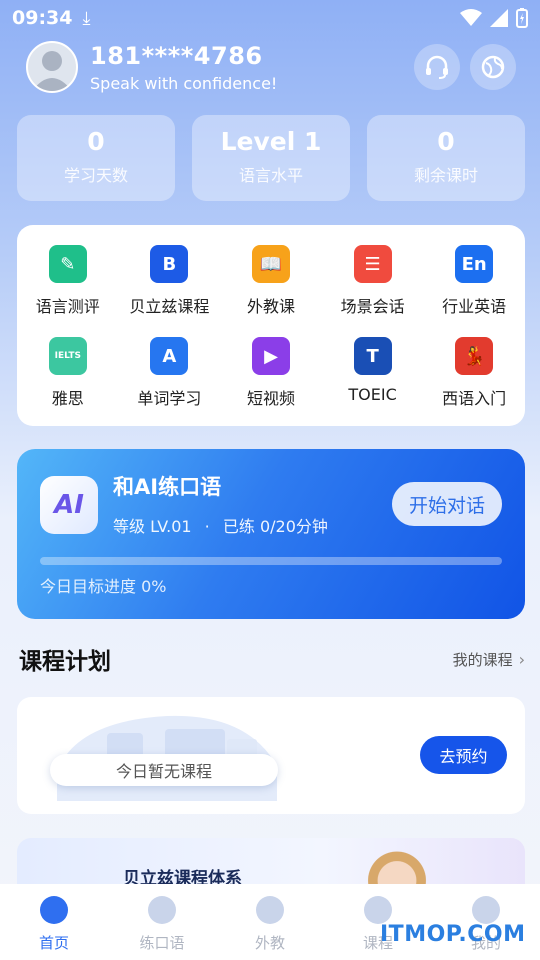 The image size is (540, 960). What do you see at coordinates (270, 910) in the screenshot?
I see `teacher-icon` at bounding box center [270, 910].